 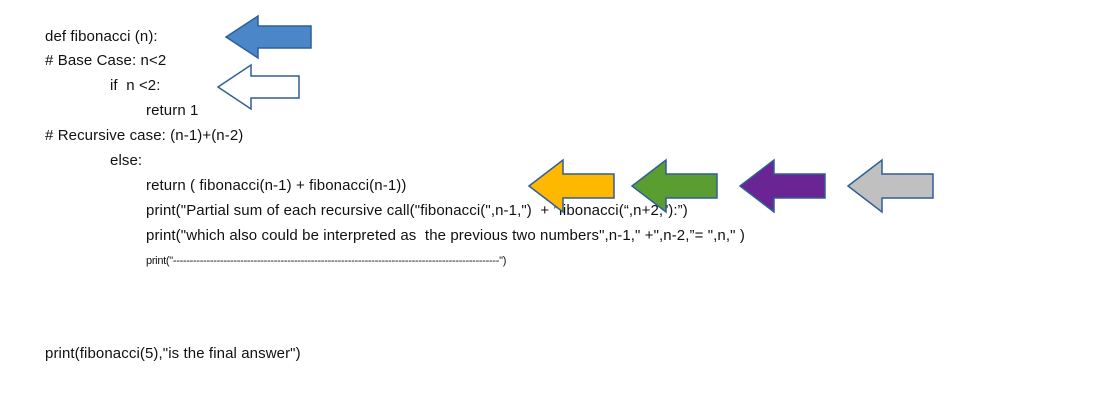 What do you see at coordinates (891, 186) in the screenshot?
I see `recursive-gray-left-arrow-icon` at bounding box center [891, 186].